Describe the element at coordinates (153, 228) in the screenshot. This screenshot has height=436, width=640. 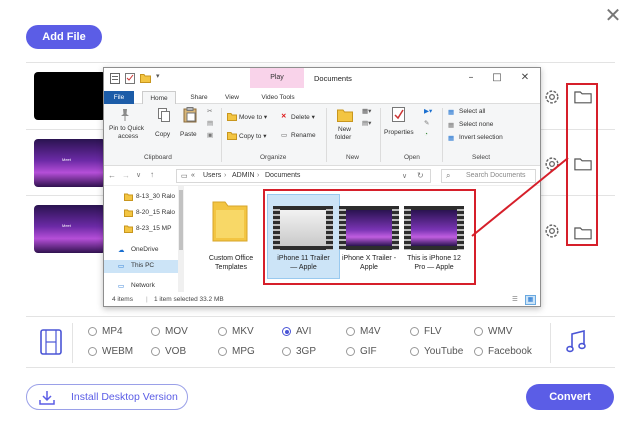
I see `nav-item-folder-3: 8-23_15 MP` at that location.